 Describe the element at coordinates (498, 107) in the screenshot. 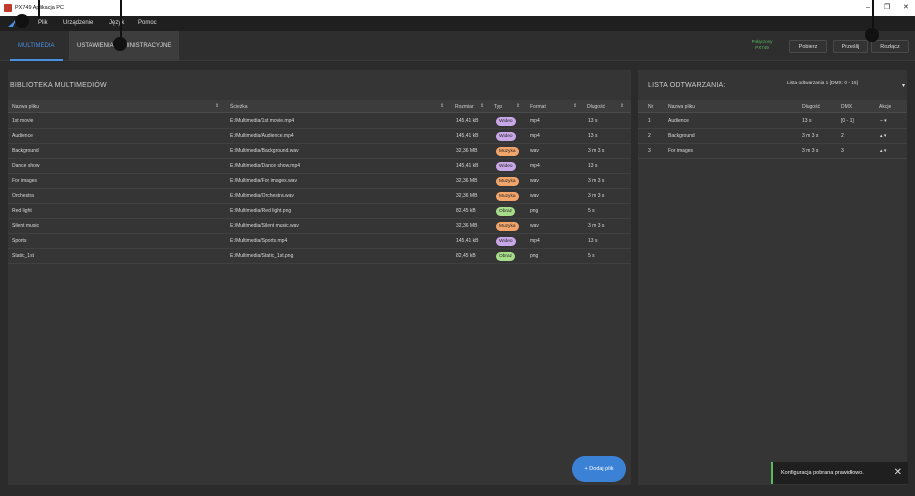

I see `col-type: Typ` at that location.